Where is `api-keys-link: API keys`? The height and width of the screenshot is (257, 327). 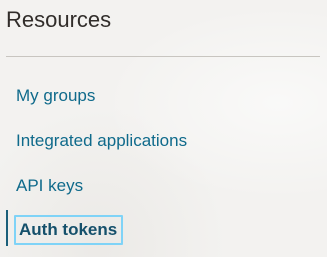
api-keys-link: API keys is located at coordinates (49, 186).